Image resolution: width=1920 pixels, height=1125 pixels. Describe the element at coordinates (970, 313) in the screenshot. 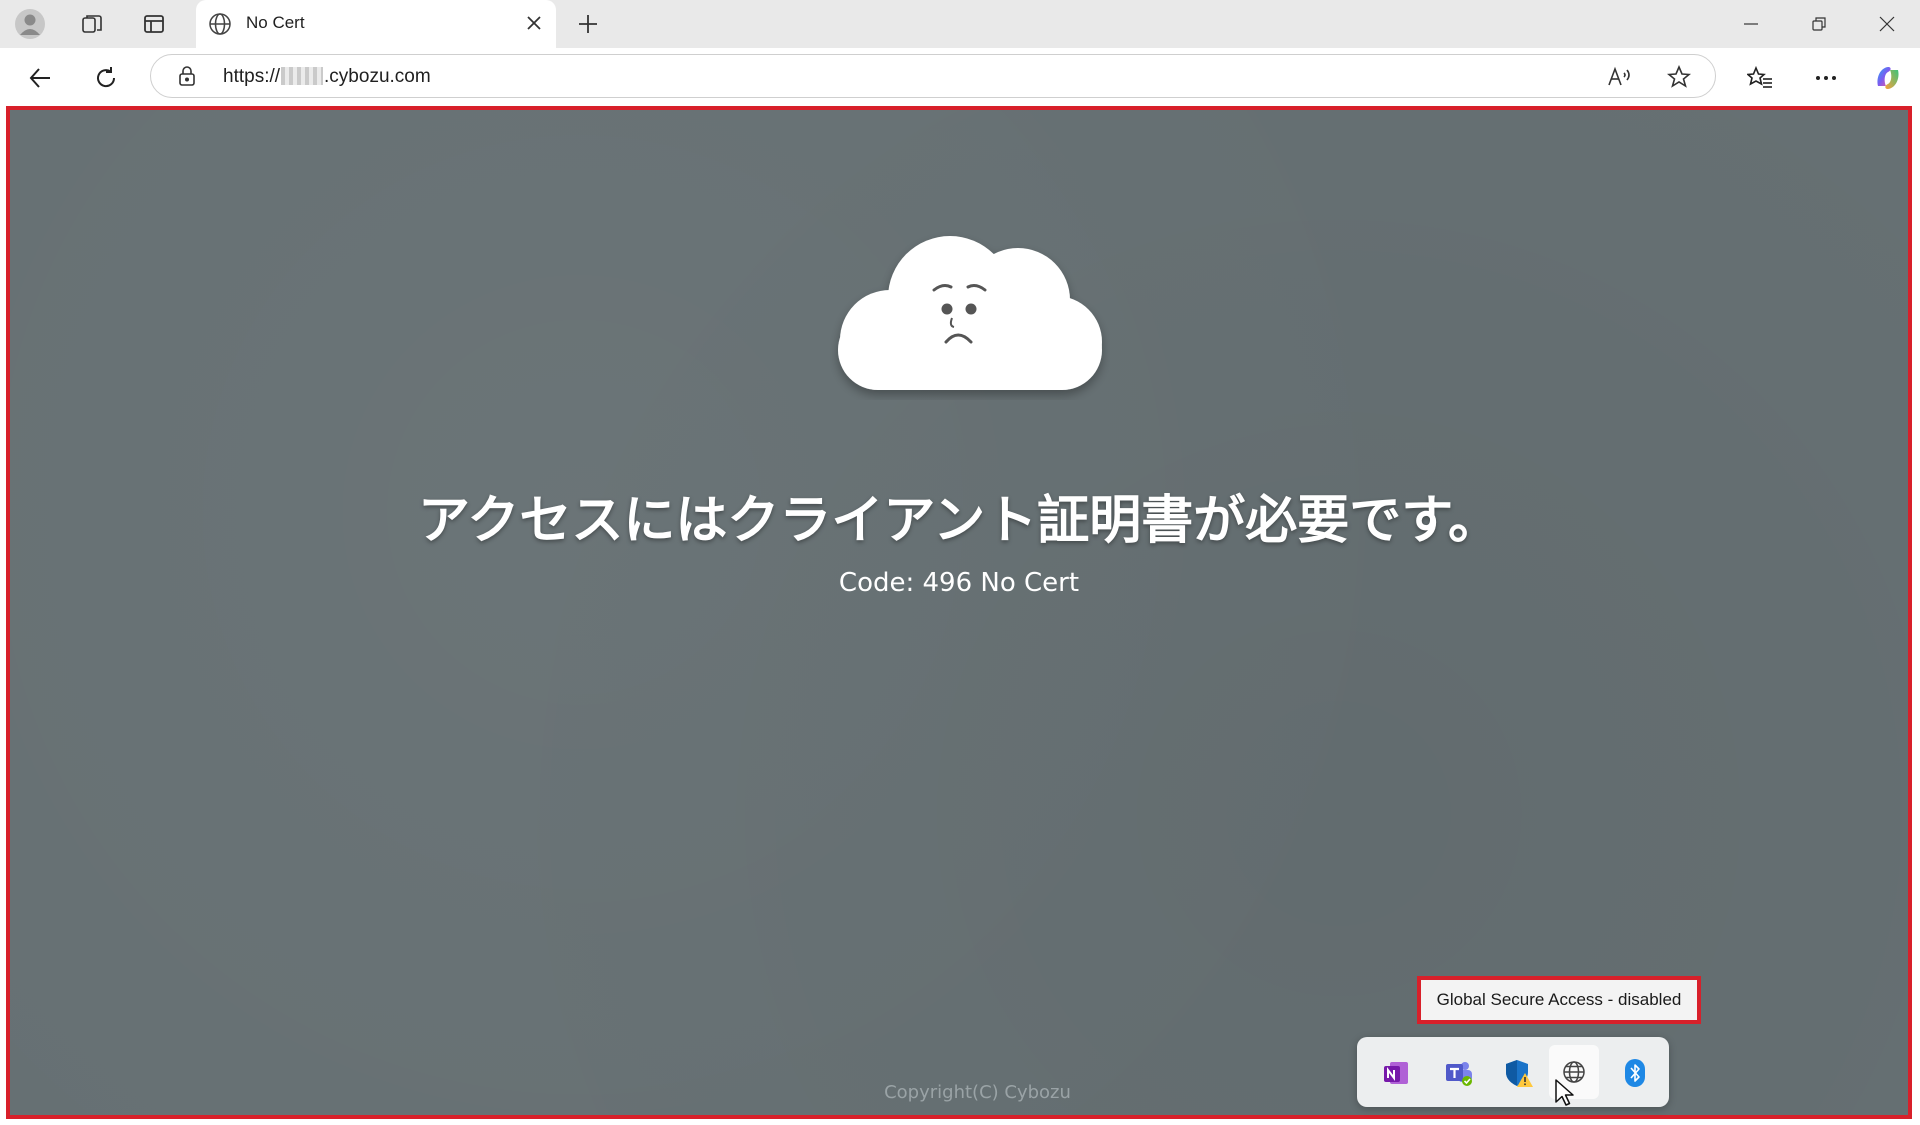

I see `sad-cloud-icon` at that location.